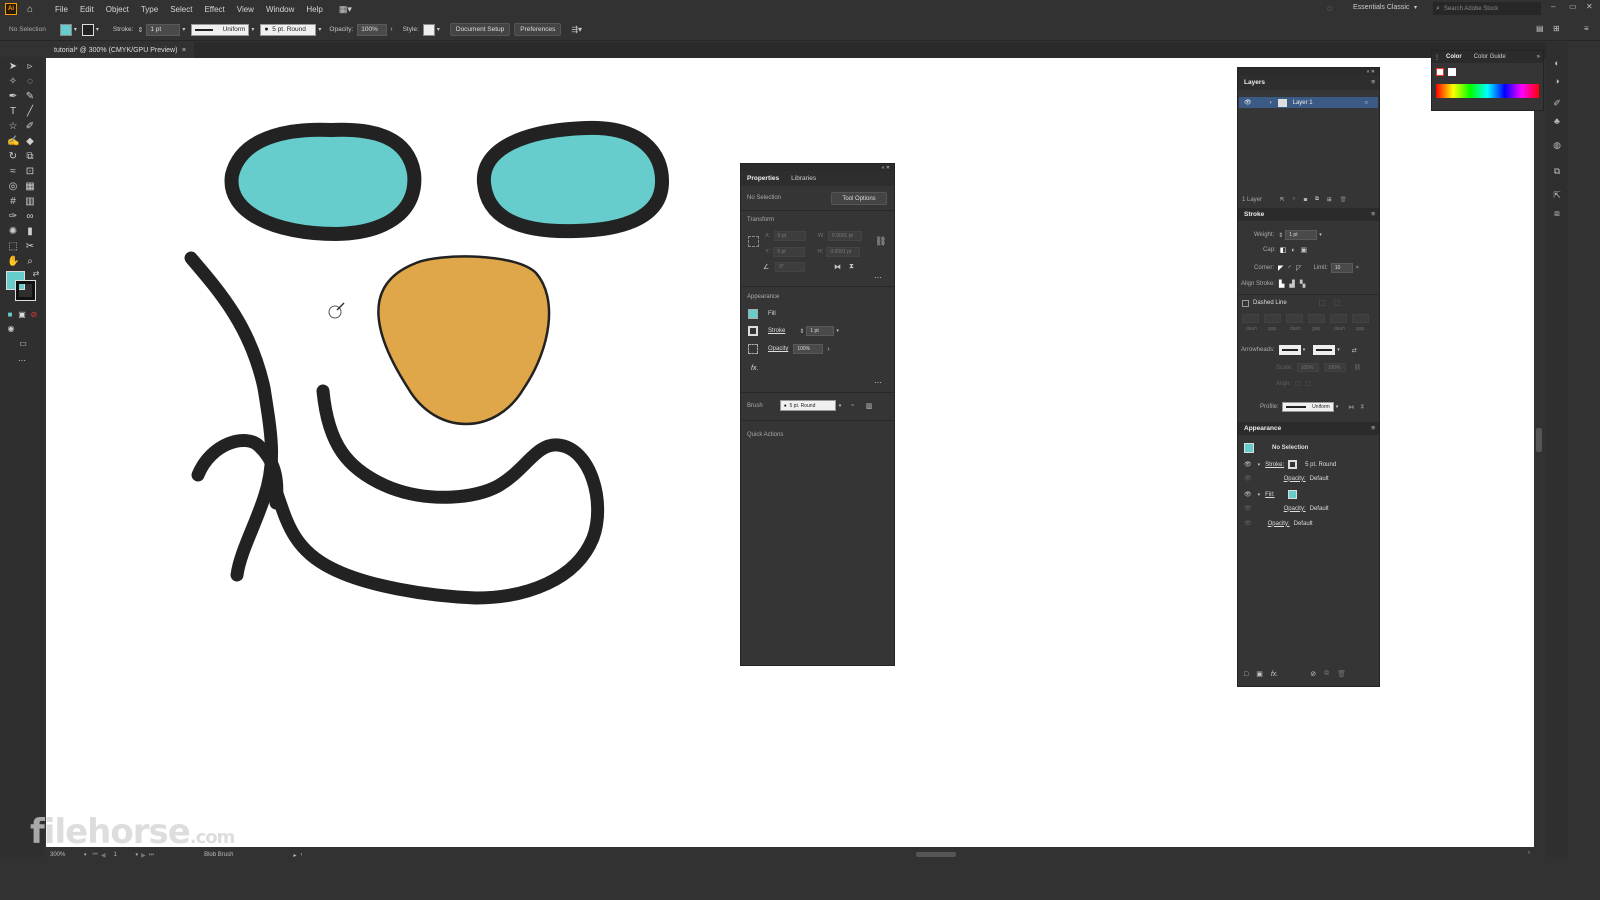  I want to click on stroke-label: Stroke, so click(776, 331).